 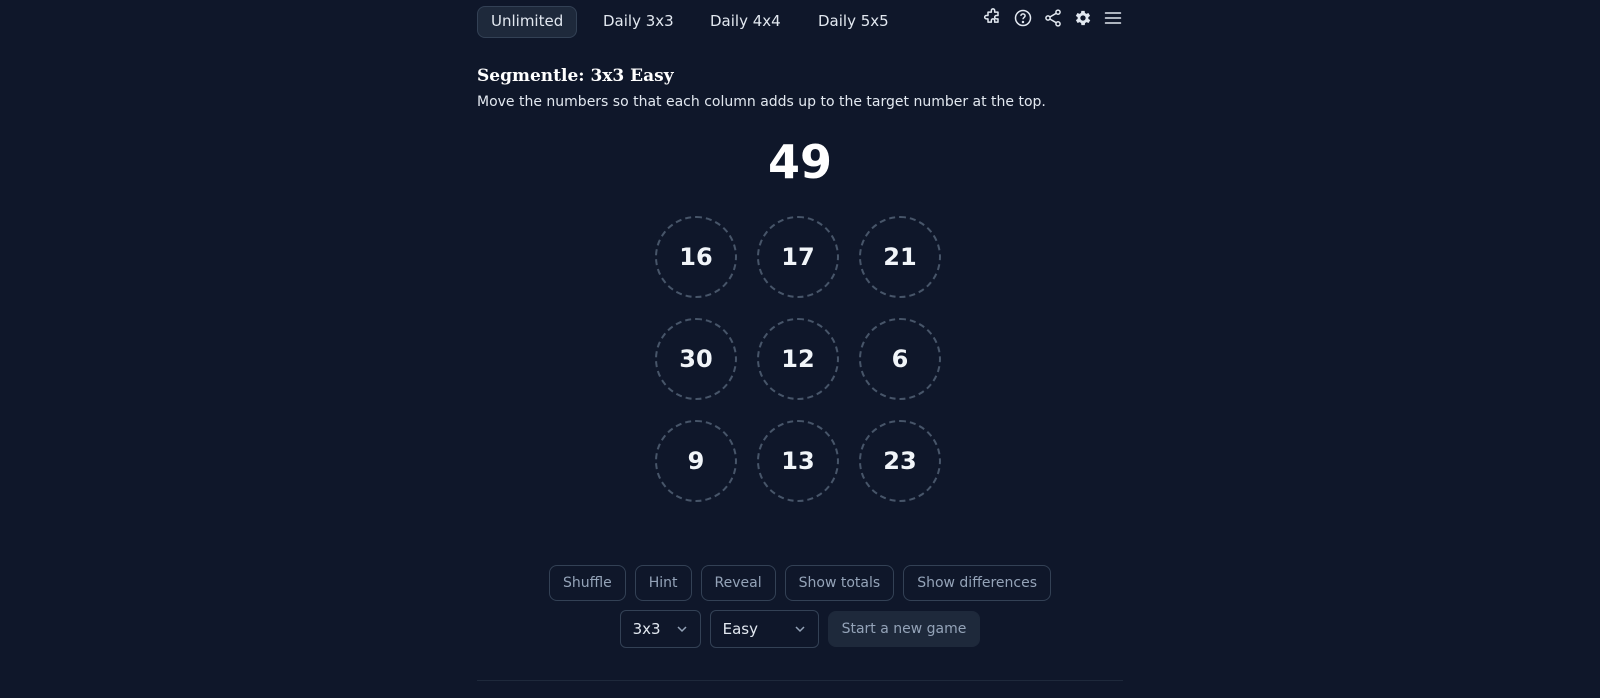 I want to click on number-tile: 23, so click(x=900, y=461).